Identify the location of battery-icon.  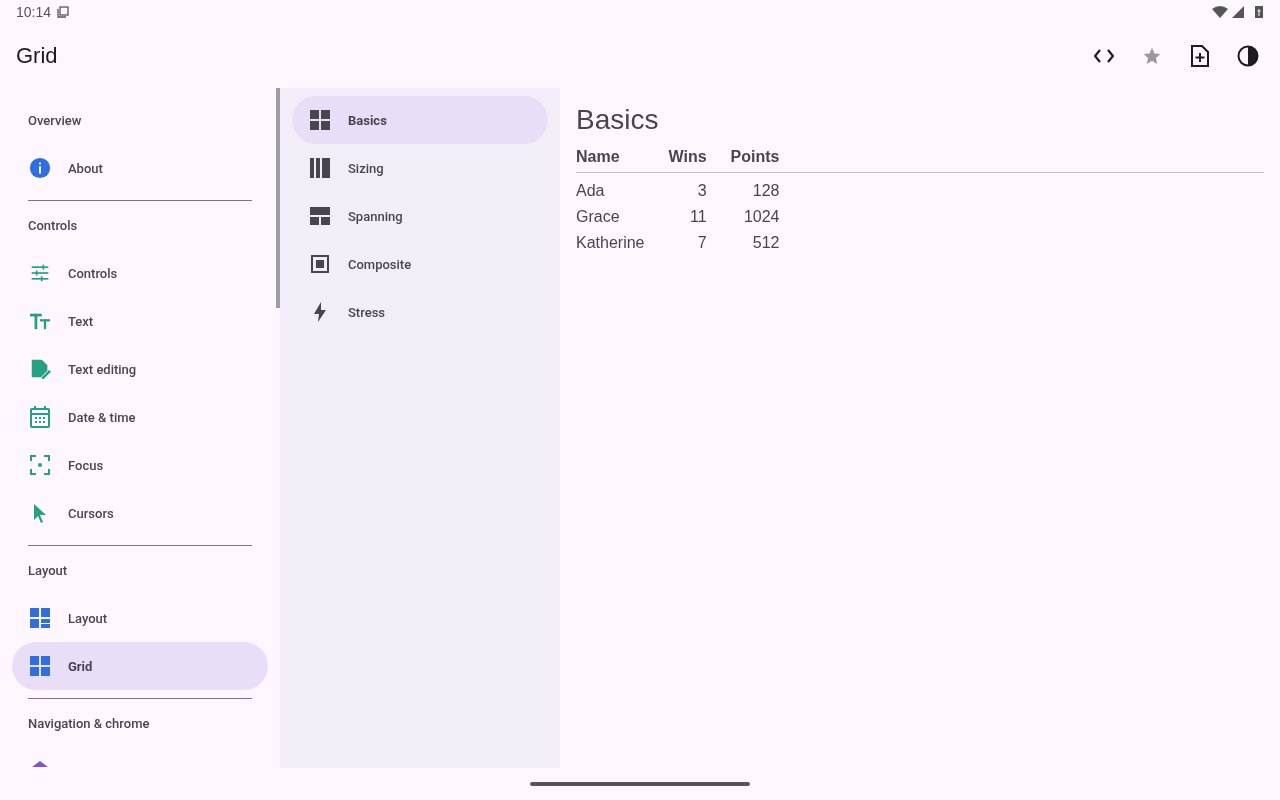
(1259, 12).